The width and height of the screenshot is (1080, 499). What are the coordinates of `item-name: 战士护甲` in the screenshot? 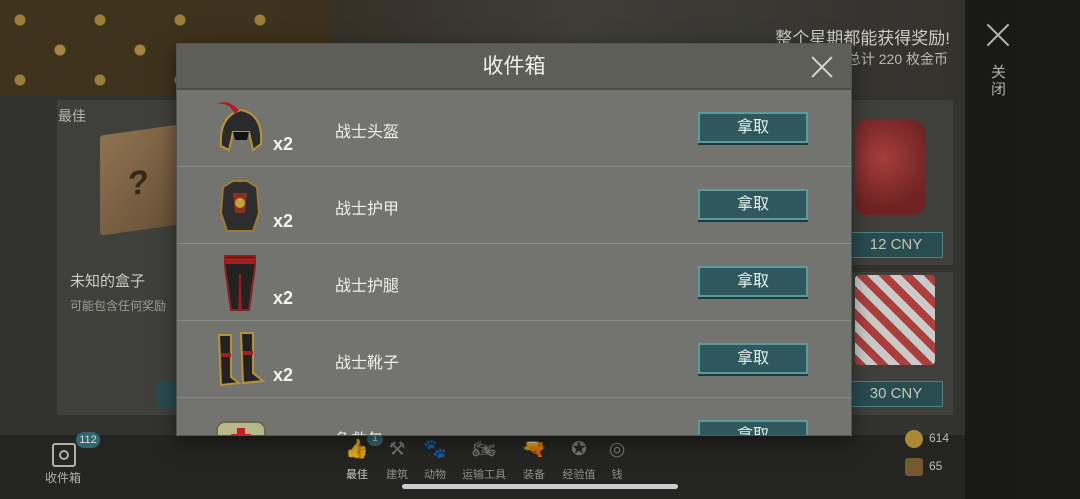 It's located at (367, 209).